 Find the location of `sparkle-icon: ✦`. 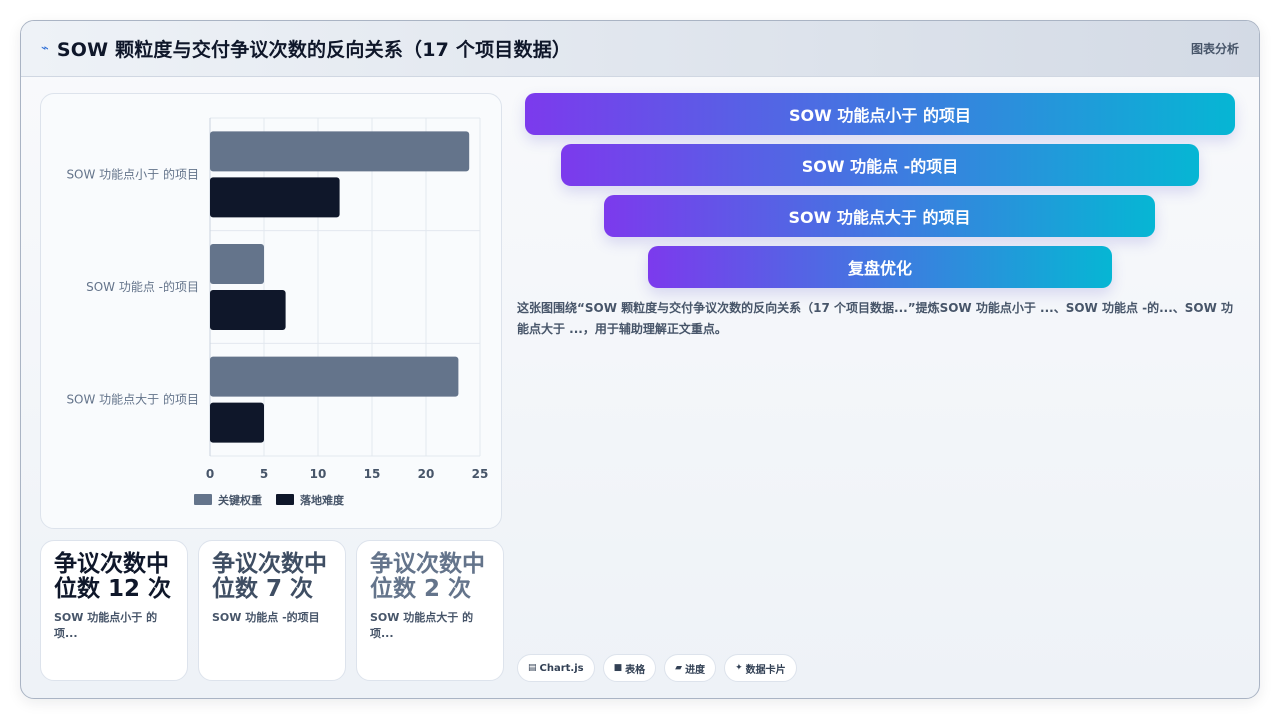

sparkle-icon: ✦ is located at coordinates (739, 668).